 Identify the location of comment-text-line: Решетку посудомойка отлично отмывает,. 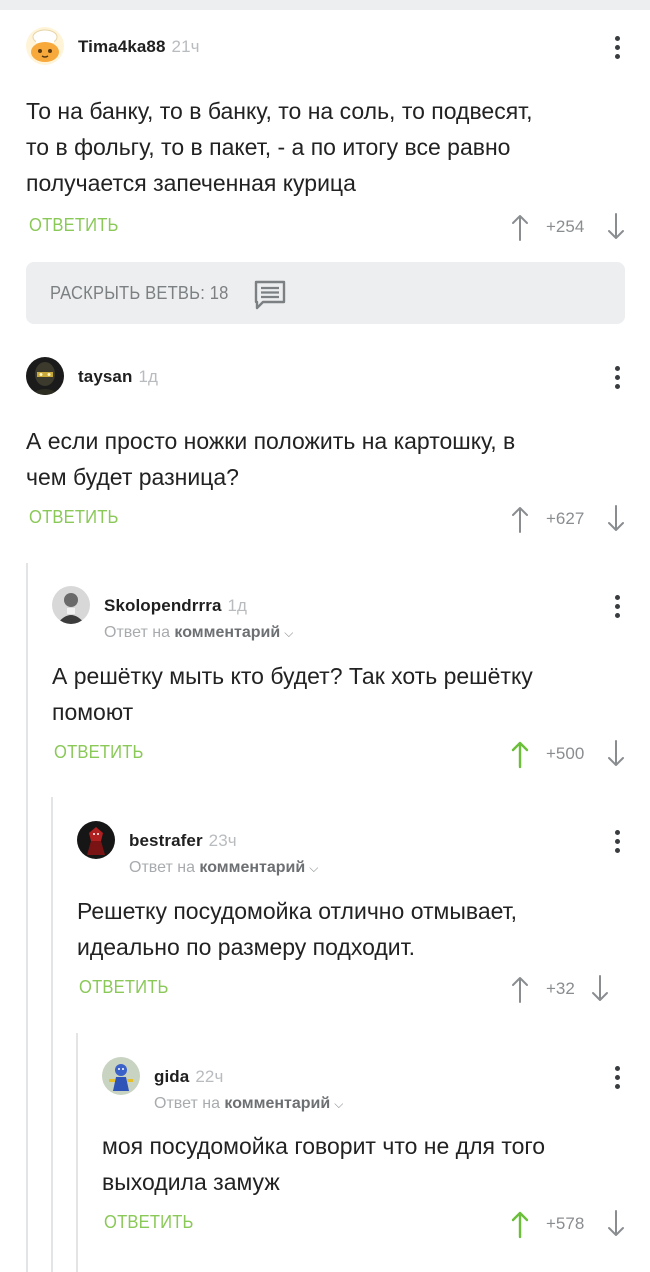
(297, 911).